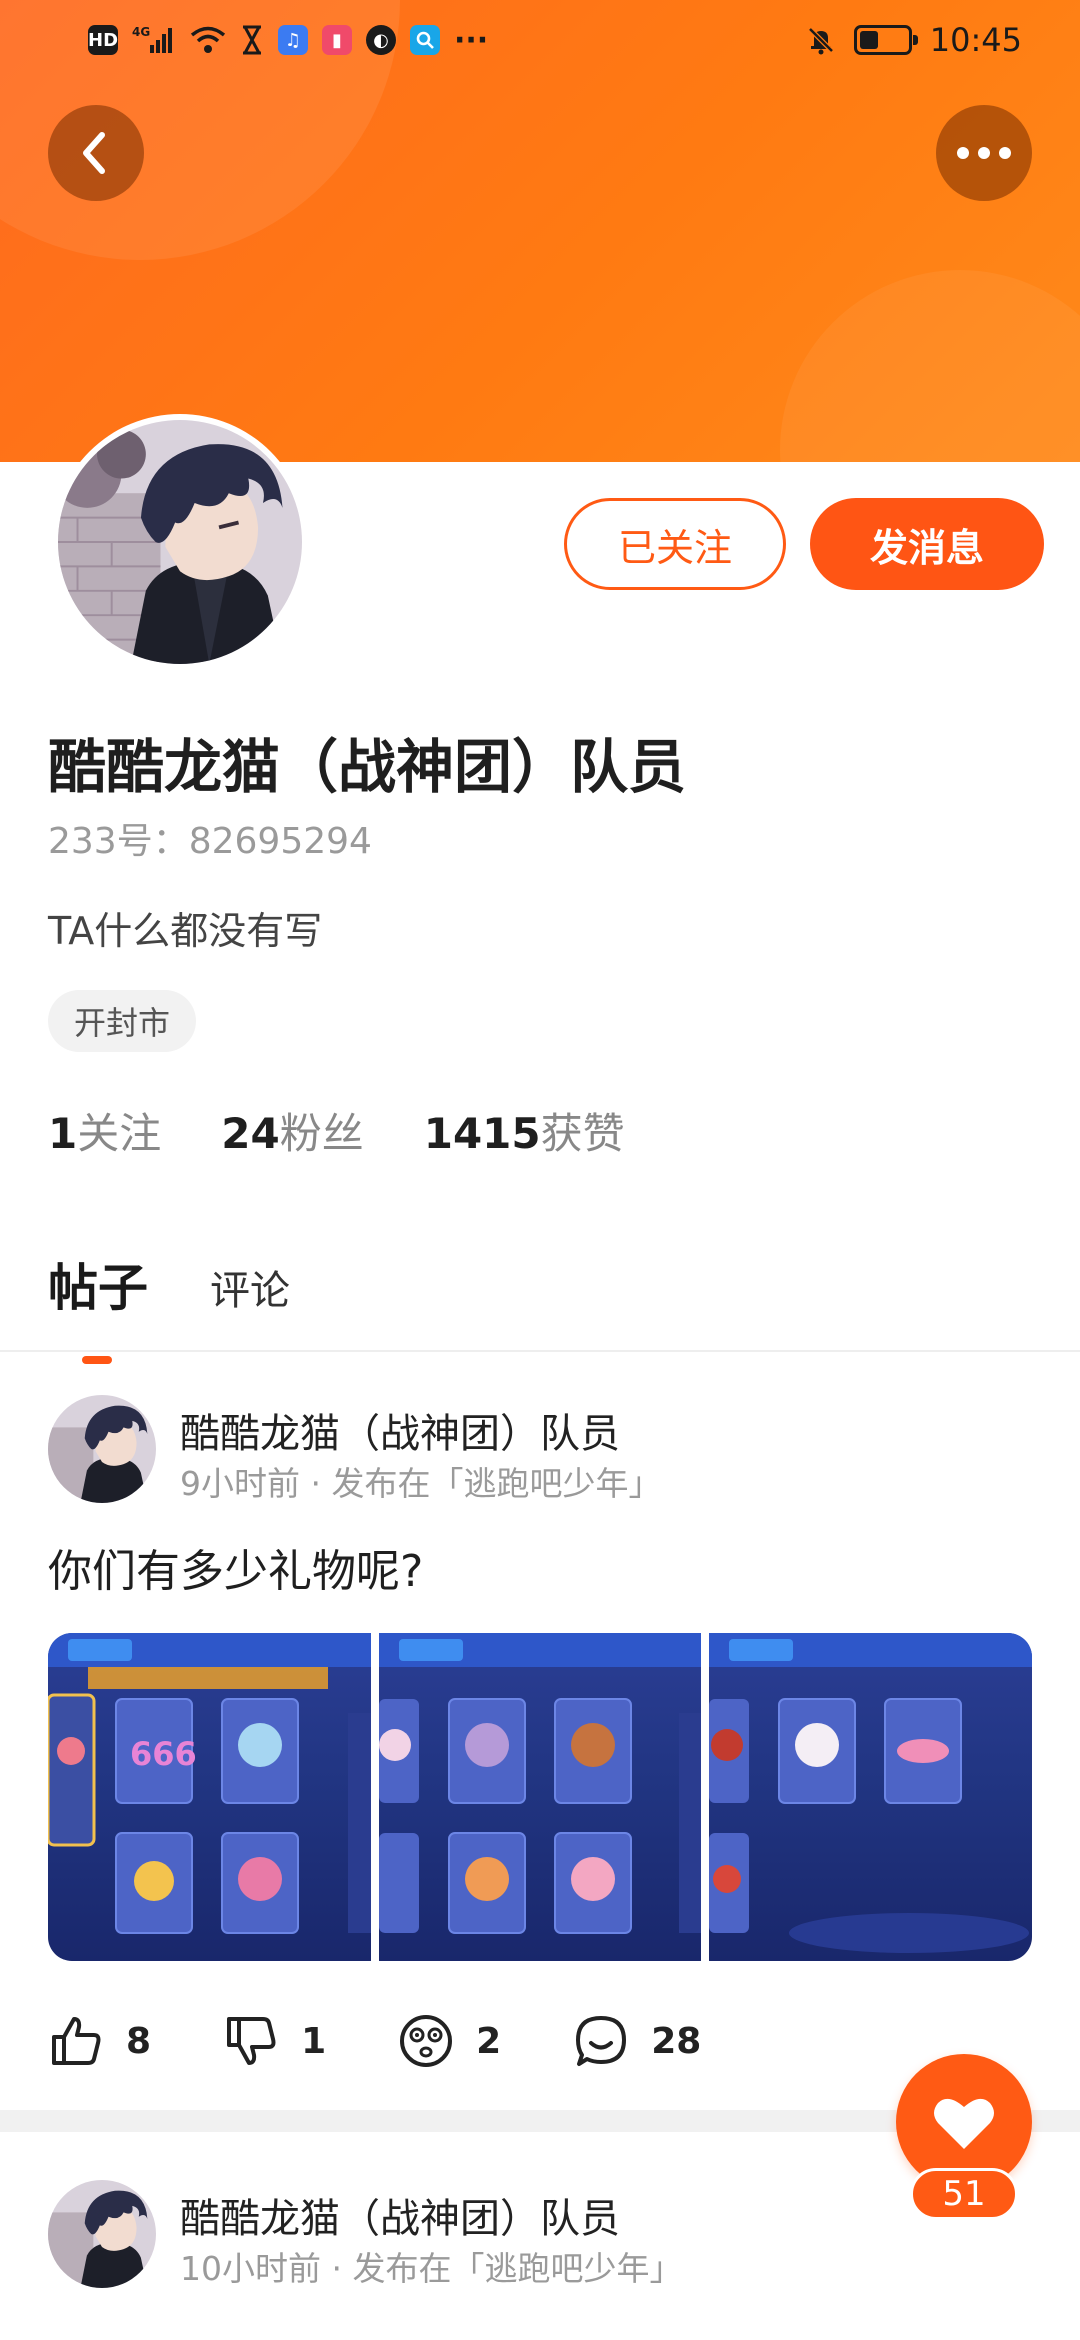 The image size is (1080, 2340). I want to click on mute-bell-icon, so click(821, 40).